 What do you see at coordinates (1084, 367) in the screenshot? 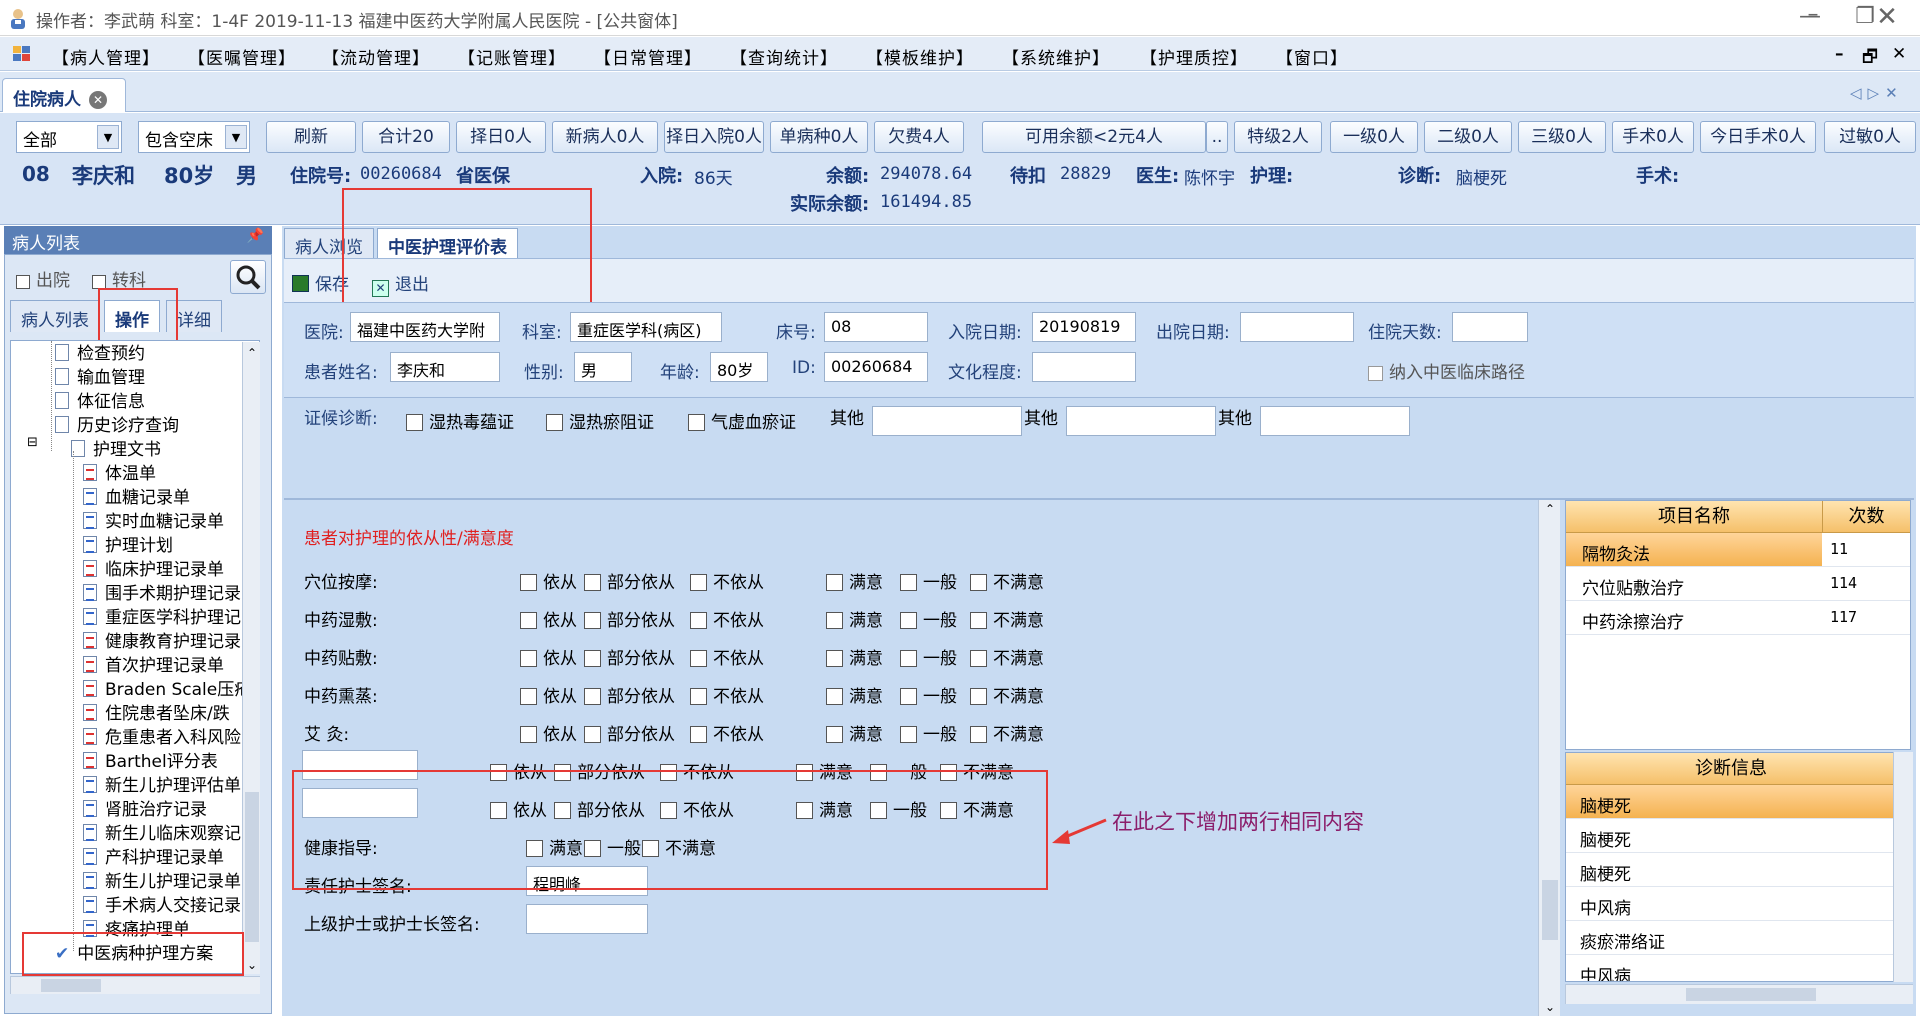
I see `edu-field` at bounding box center [1084, 367].